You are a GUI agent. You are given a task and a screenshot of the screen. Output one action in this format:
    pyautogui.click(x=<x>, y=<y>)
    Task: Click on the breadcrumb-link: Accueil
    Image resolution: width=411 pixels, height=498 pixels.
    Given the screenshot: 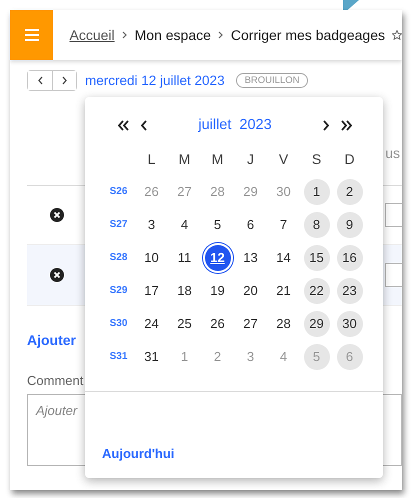 What is the action you would take?
    pyautogui.click(x=92, y=35)
    